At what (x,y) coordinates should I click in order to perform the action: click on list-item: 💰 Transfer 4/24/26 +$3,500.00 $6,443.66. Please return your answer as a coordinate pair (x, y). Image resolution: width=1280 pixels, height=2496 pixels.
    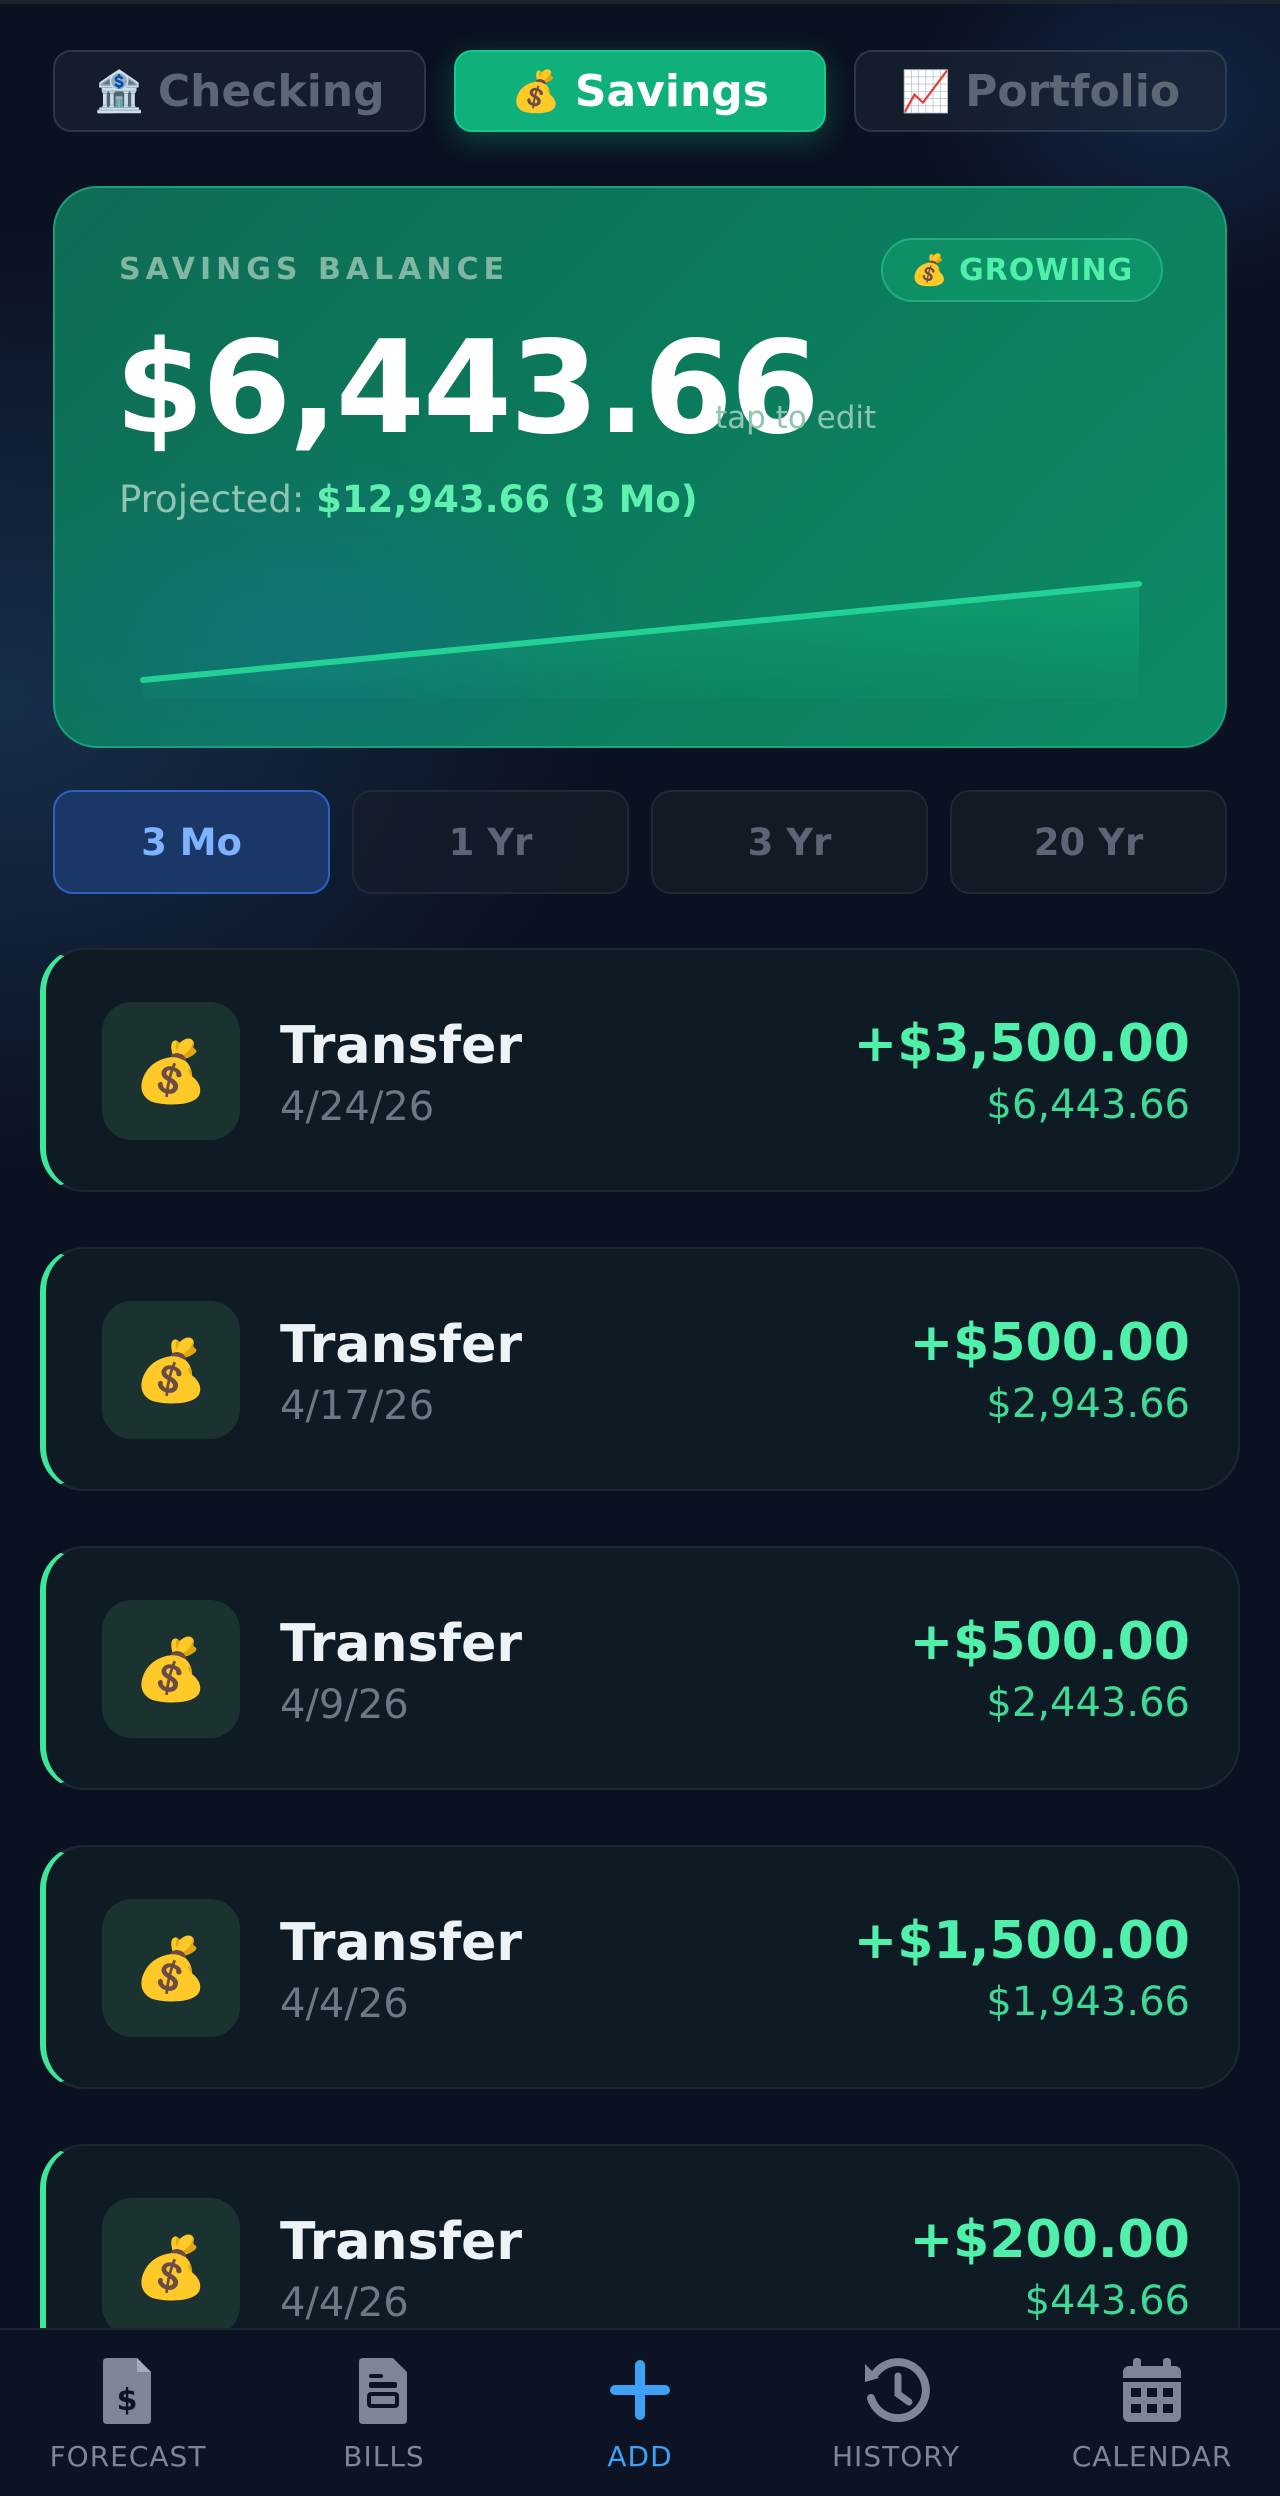
    Looking at the image, I should click on (640, 1070).